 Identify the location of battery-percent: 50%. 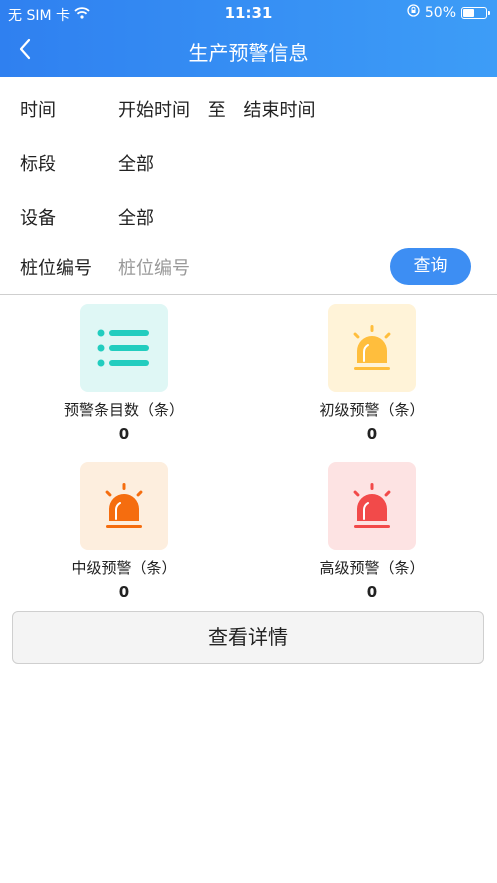
(440, 12).